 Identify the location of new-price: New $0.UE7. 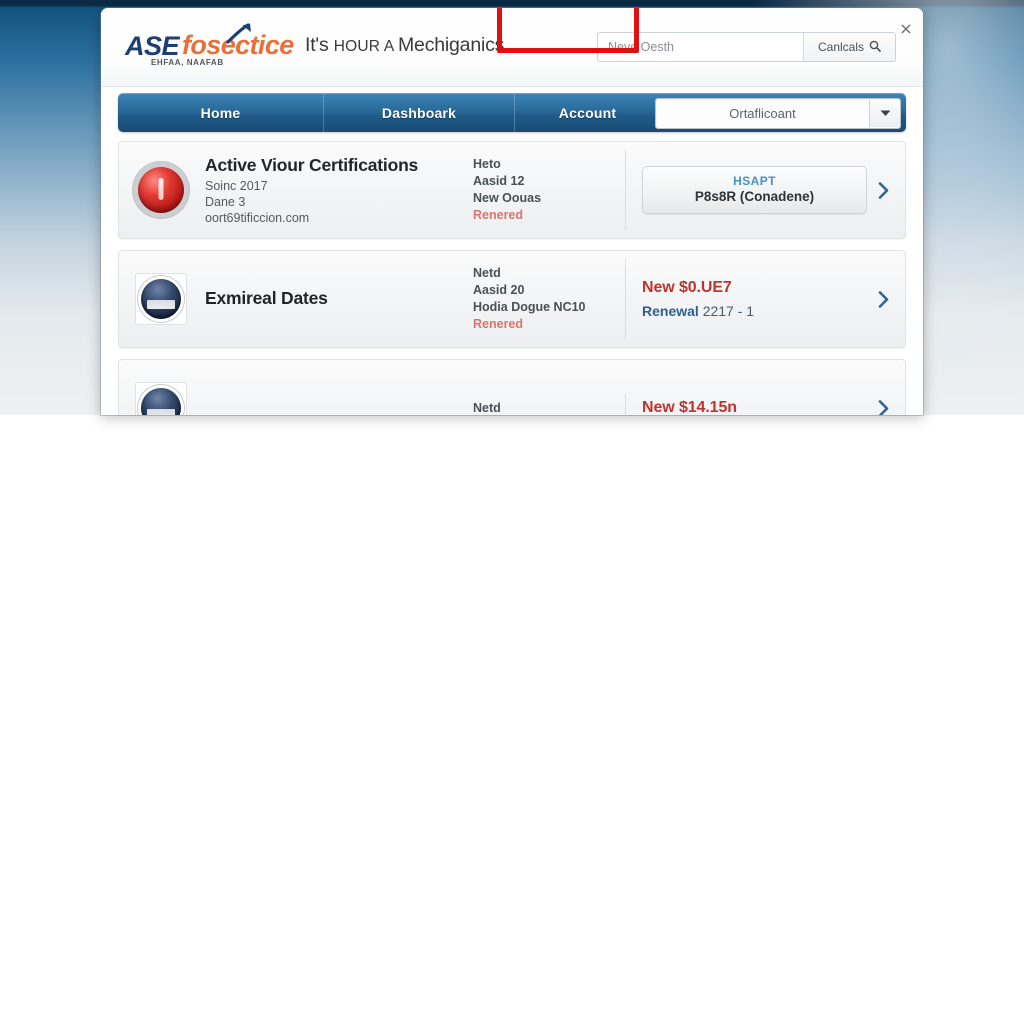
(687, 287).